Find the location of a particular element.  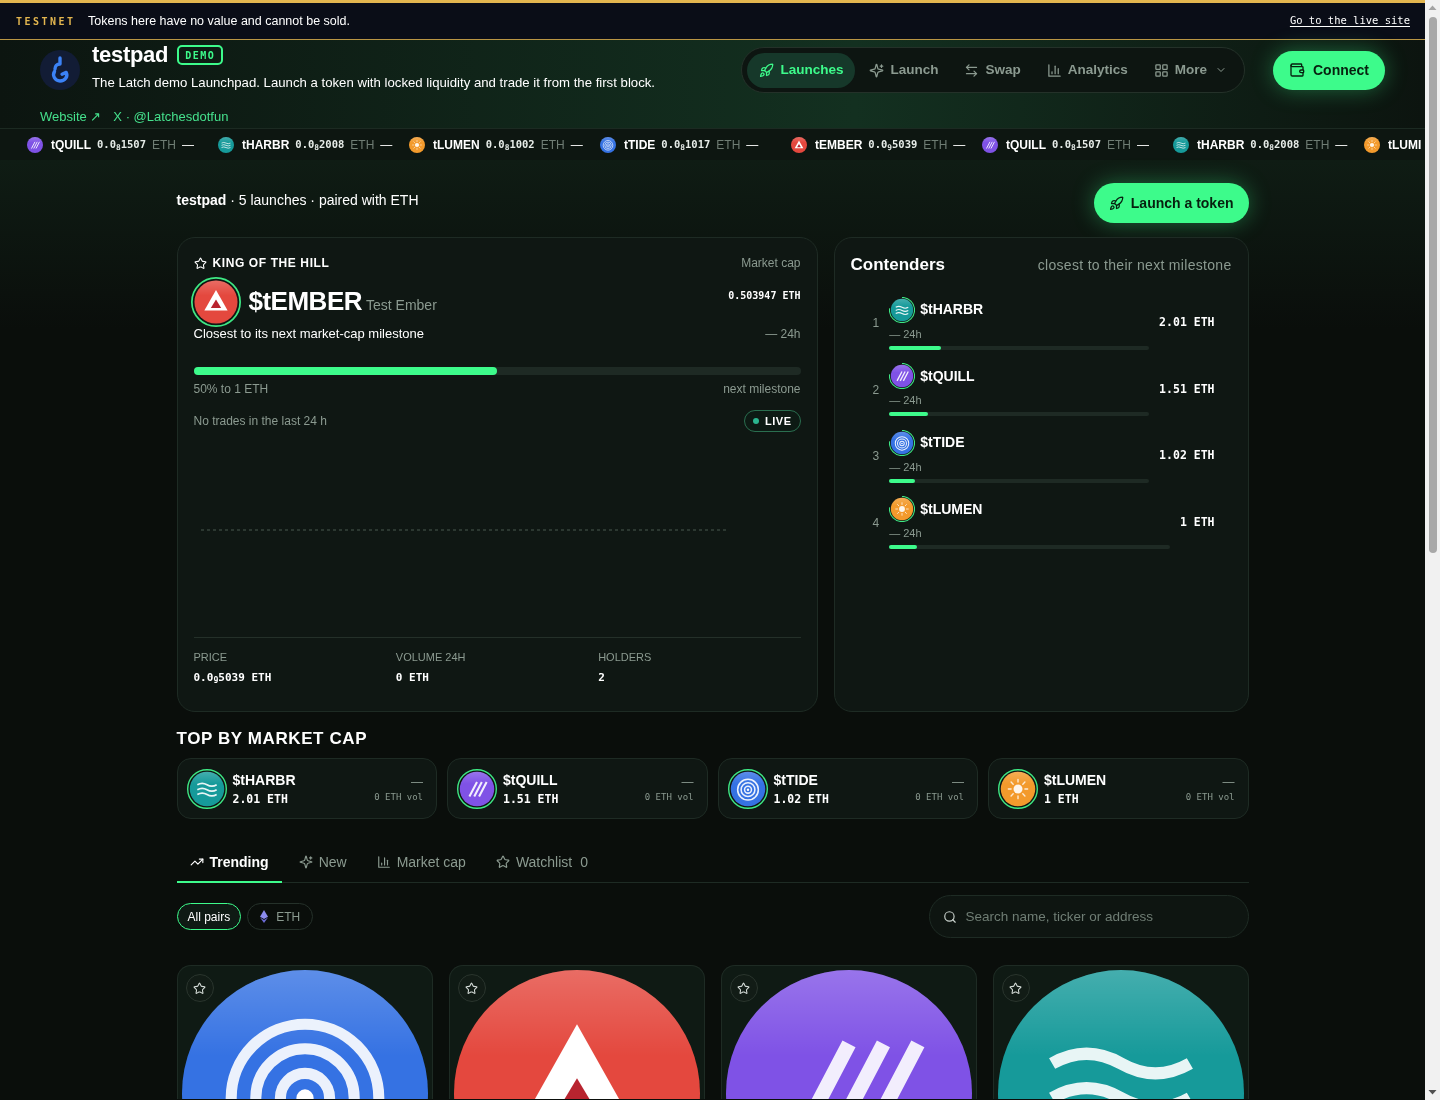

more-menu-button: More is located at coordinates (1190, 70).